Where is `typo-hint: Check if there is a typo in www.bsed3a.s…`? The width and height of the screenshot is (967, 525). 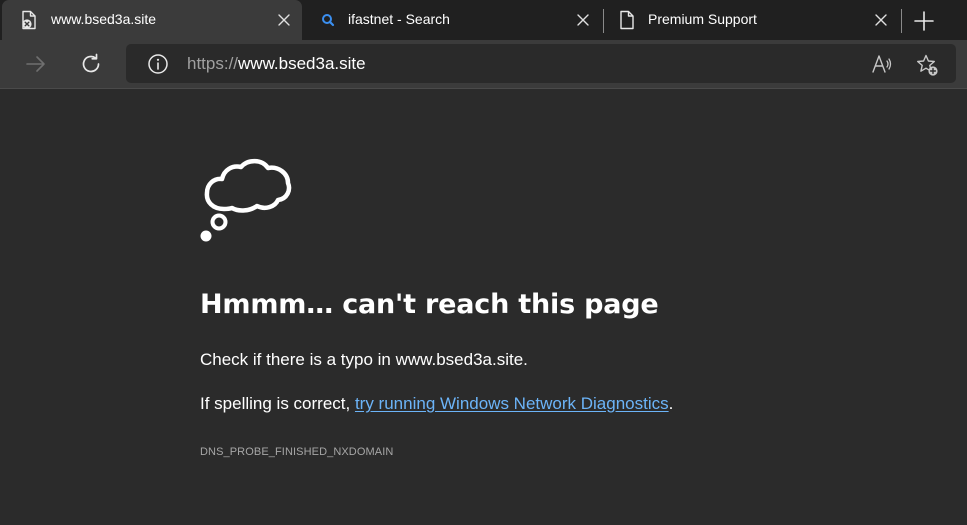
typo-hint: Check if there is a typo in www.bsed3a.s… is located at coordinates (364, 359).